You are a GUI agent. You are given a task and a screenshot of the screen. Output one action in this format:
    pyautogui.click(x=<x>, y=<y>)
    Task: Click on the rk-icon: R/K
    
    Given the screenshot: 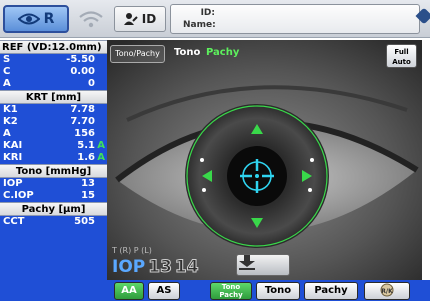 What is the action you would take?
    pyautogui.click(x=387, y=290)
    